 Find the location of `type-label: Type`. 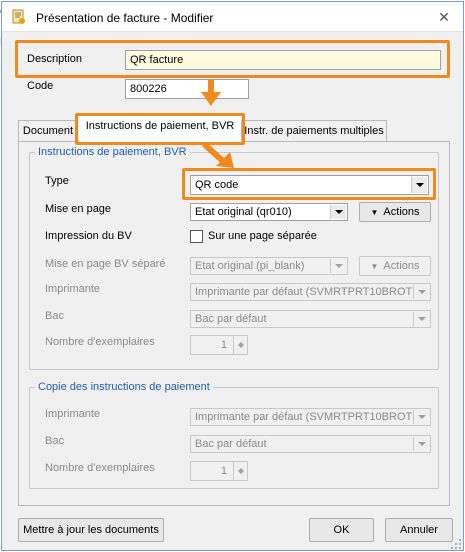

type-label: Type is located at coordinates (57, 181).